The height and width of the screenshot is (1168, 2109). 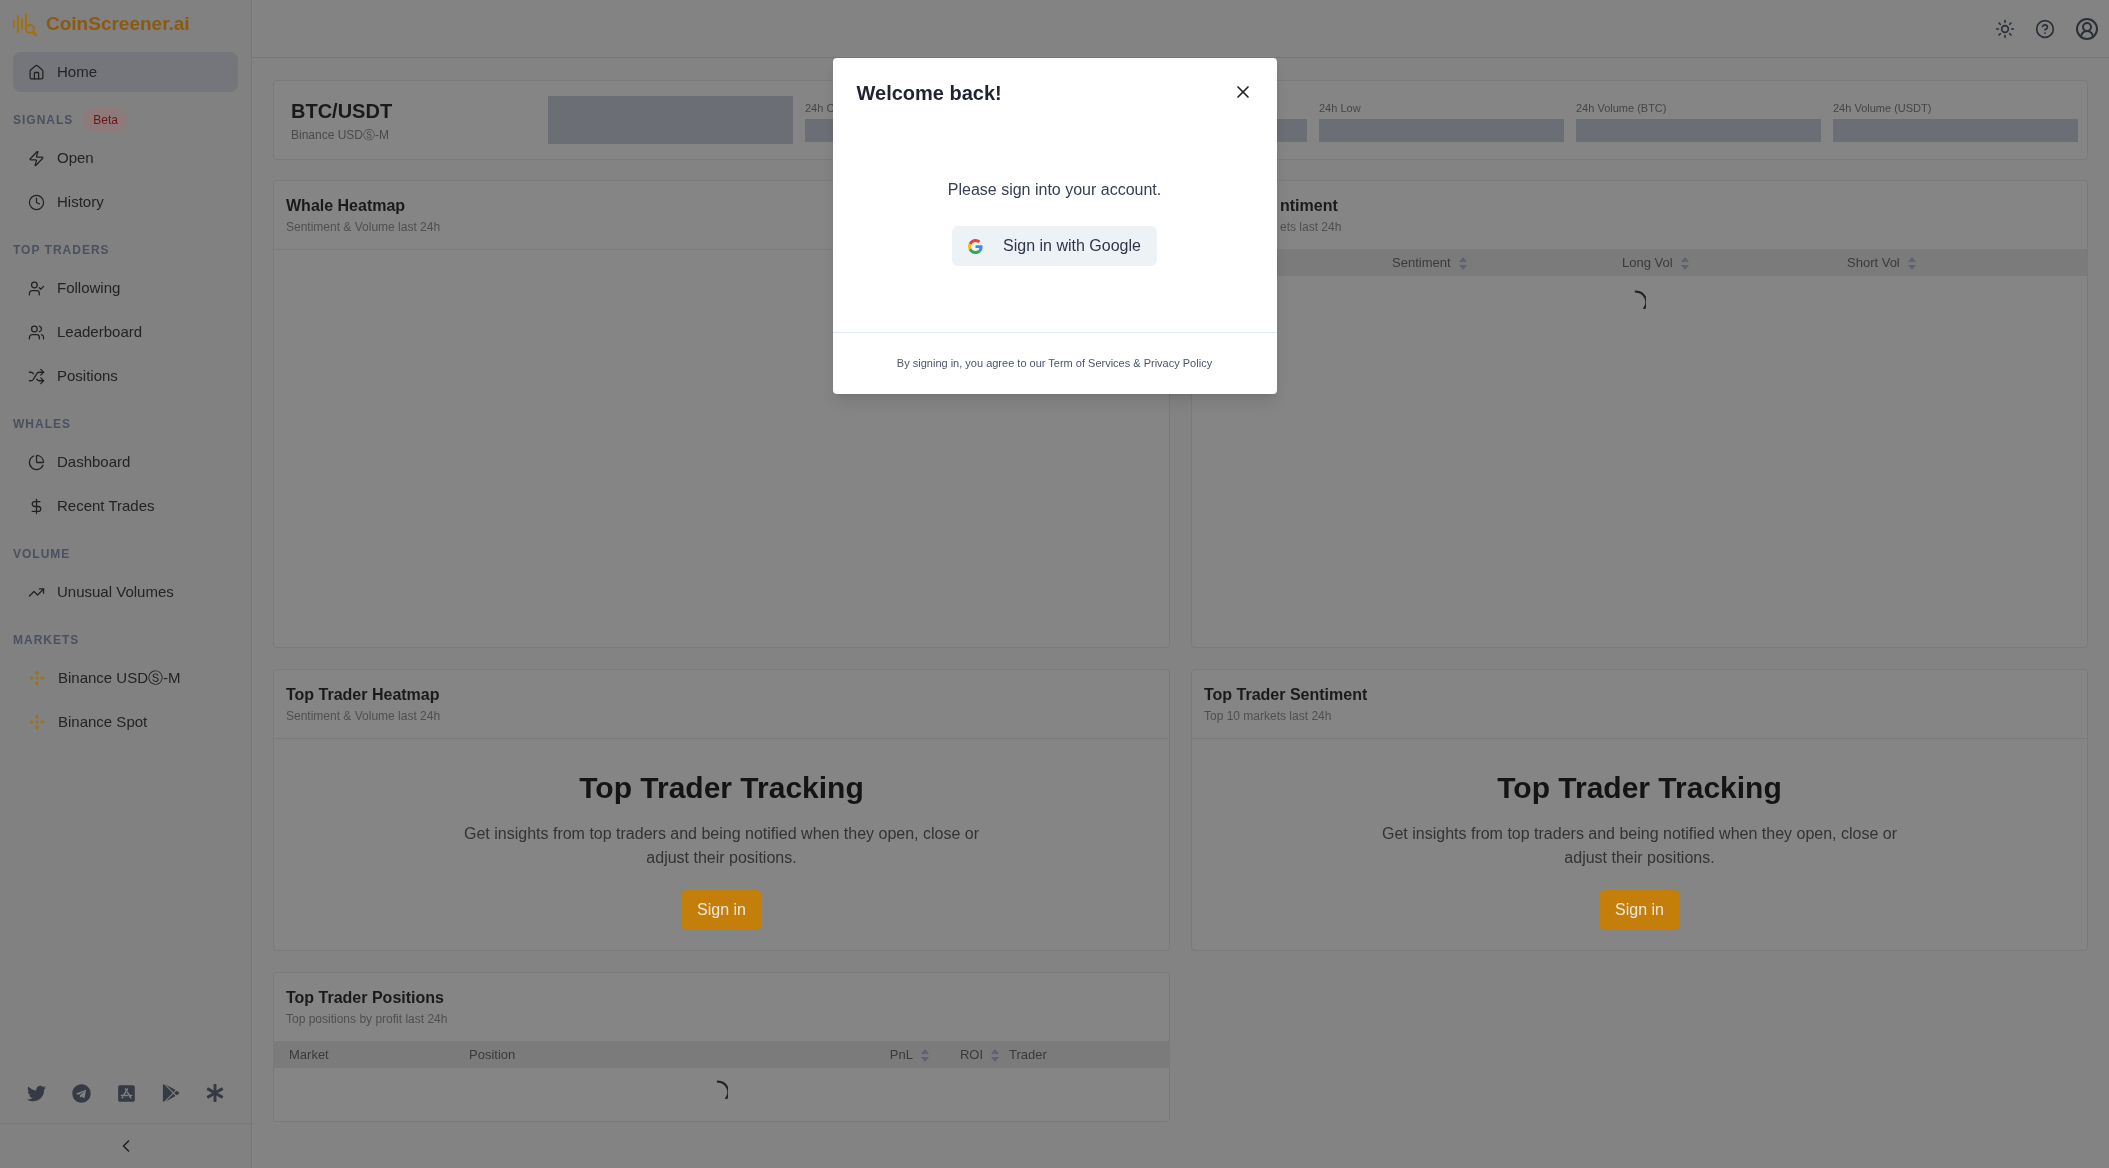 I want to click on pie-chart-icon, so click(x=36, y=462).